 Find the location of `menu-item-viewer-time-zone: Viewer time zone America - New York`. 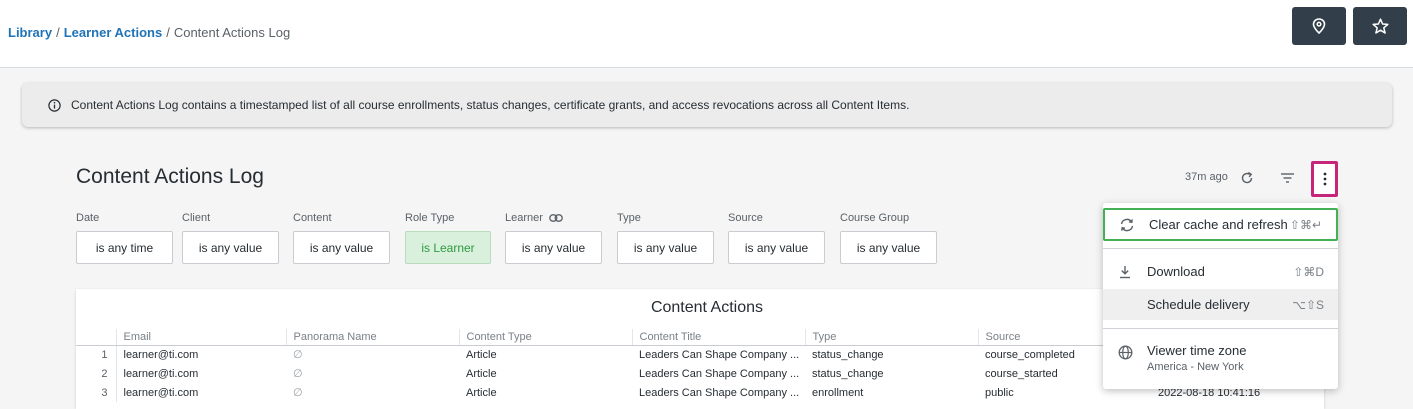

menu-item-viewer-time-zone: Viewer time zone America - New York is located at coordinates (1220, 359).